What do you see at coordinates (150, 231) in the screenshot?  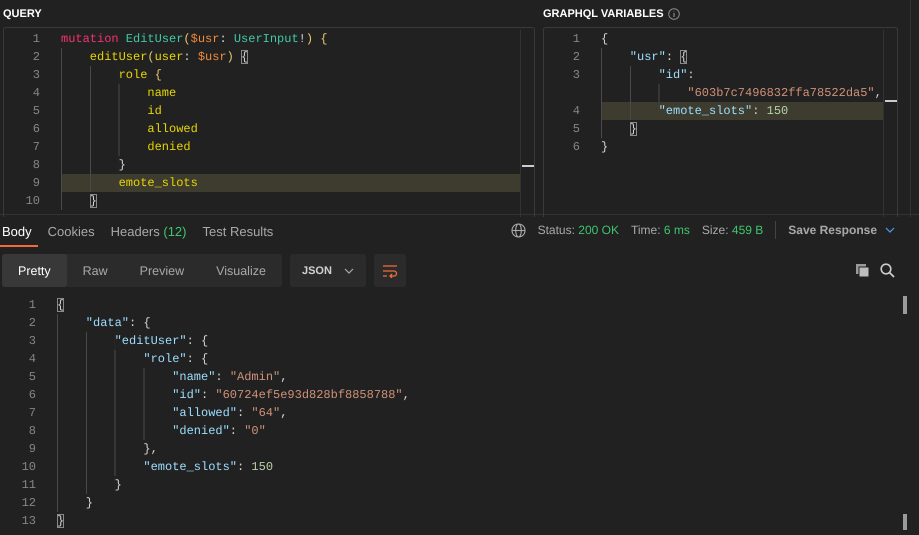 I see `response-tab: Headers (12)` at bounding box center [150, 231].